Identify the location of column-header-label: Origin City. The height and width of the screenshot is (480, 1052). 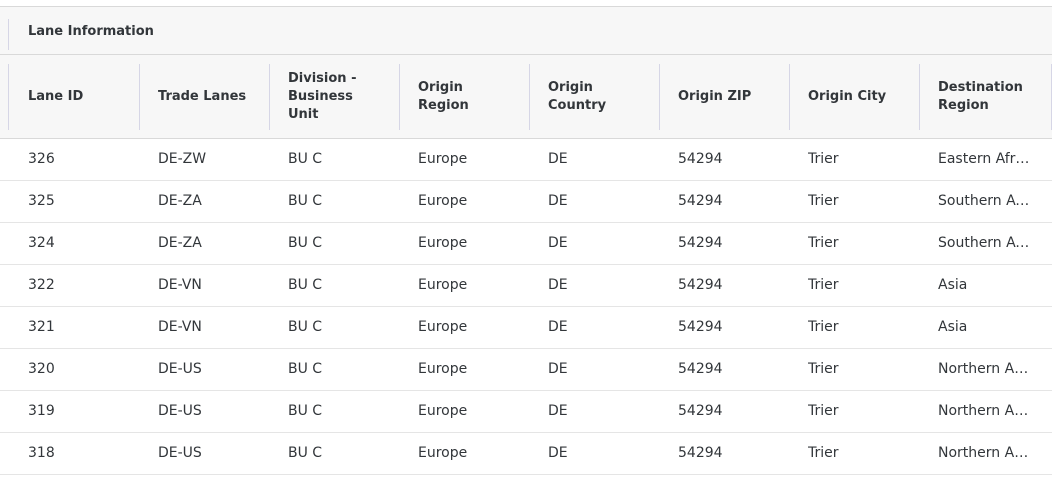
(847, 96).